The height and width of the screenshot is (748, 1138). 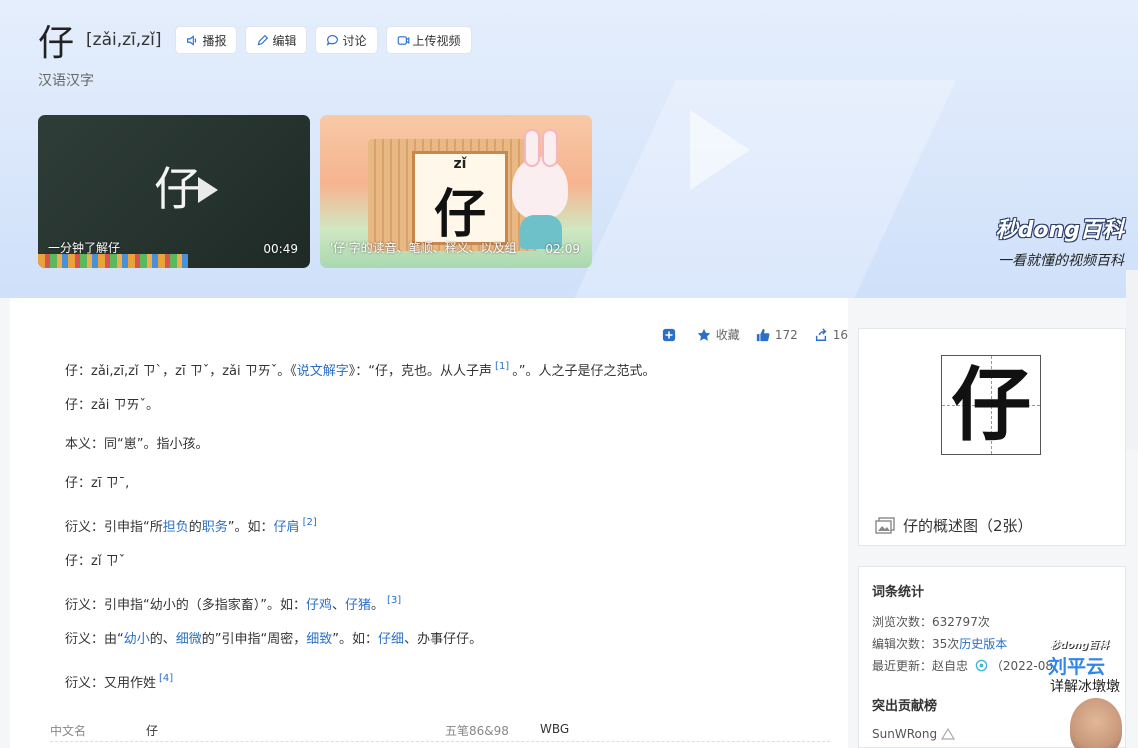 I want to click on video-2-duration: 02:09, so click(x=562, y=249).